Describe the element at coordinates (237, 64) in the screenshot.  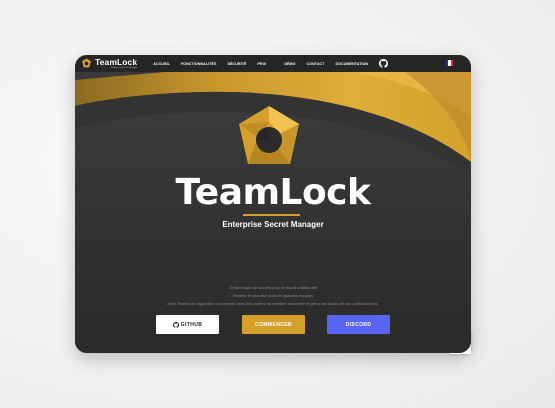
I see `nav-link-securite: Sécurité` at that location.